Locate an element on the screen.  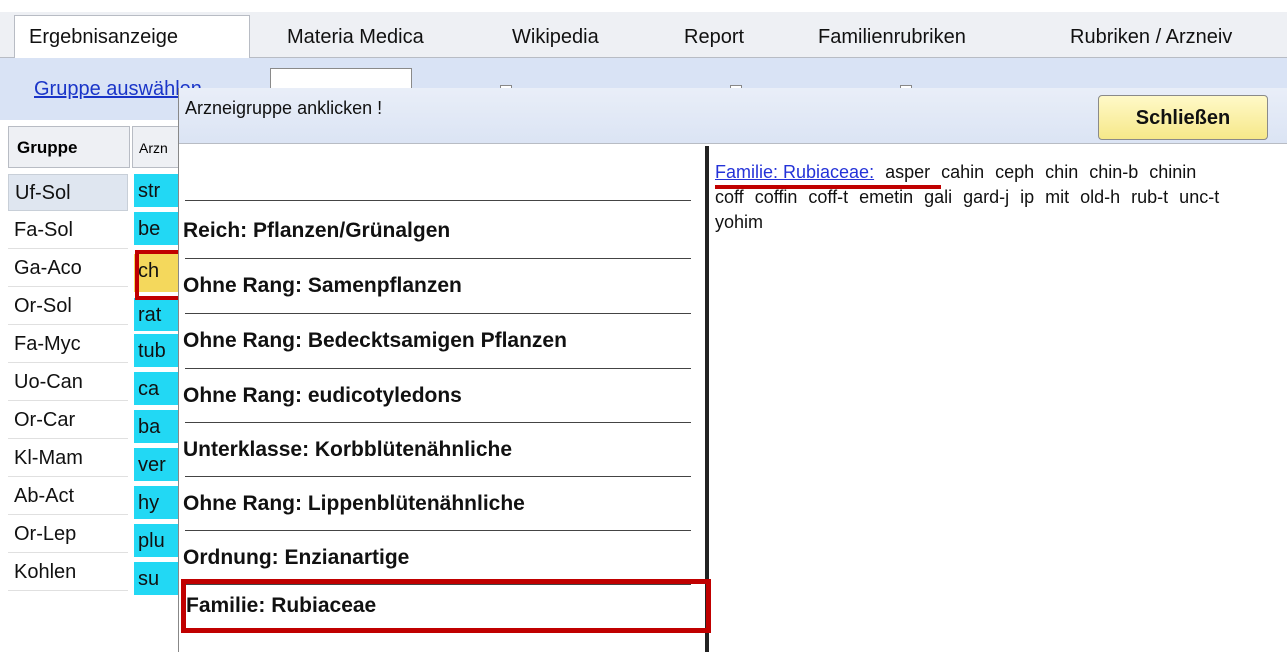
select-group-link: Gruppe auswählen is located at coordinates (118, 89).